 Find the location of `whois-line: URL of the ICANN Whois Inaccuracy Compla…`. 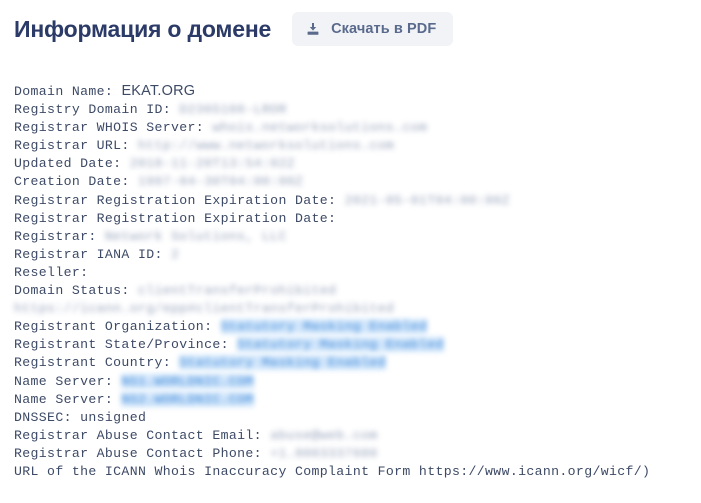

whois-line: URL of the ICANN Whois Inaccuracy Compla… is located at coordinates (352, 472).